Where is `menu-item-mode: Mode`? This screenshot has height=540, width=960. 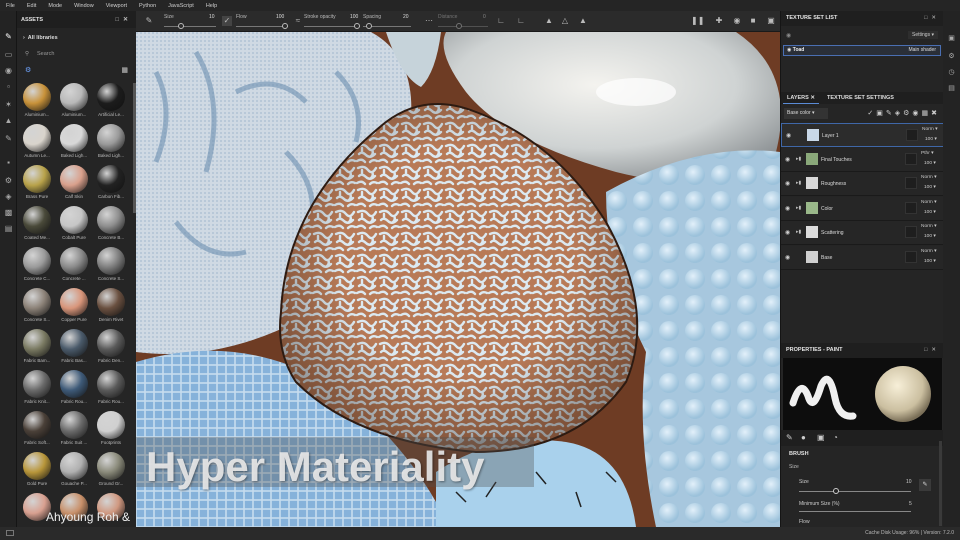
menu-item-mode: Mode is located at coordinates (55, 6).